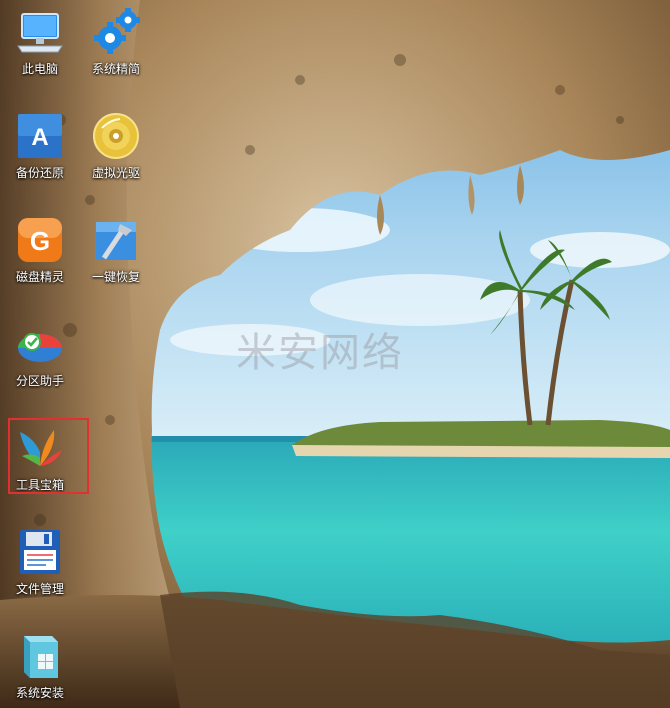 This screenshot has height=708, width=670. I want to click on backup-restore-icon: A, so click(40, 136).